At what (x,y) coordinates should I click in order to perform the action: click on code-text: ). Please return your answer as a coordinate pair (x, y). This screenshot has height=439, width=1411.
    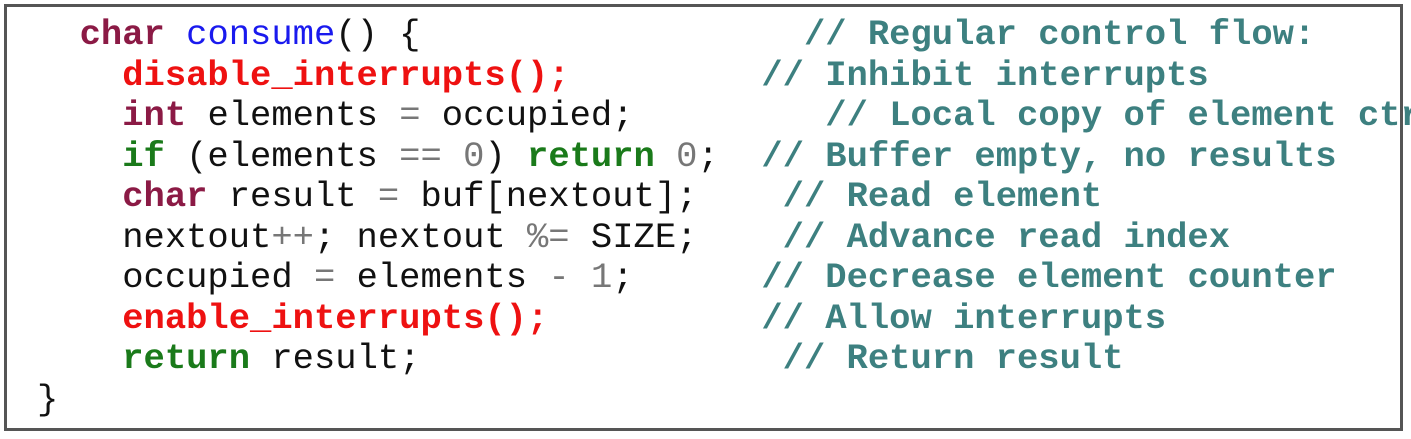
    Looking at the image, I should click on (506, 156).